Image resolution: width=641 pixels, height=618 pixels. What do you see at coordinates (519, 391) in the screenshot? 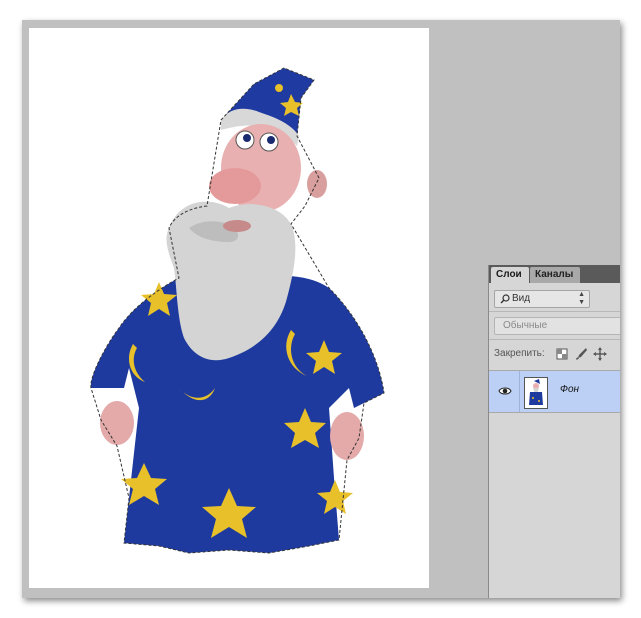
I see `layer-column-separator` at bounding box center [519, 391].